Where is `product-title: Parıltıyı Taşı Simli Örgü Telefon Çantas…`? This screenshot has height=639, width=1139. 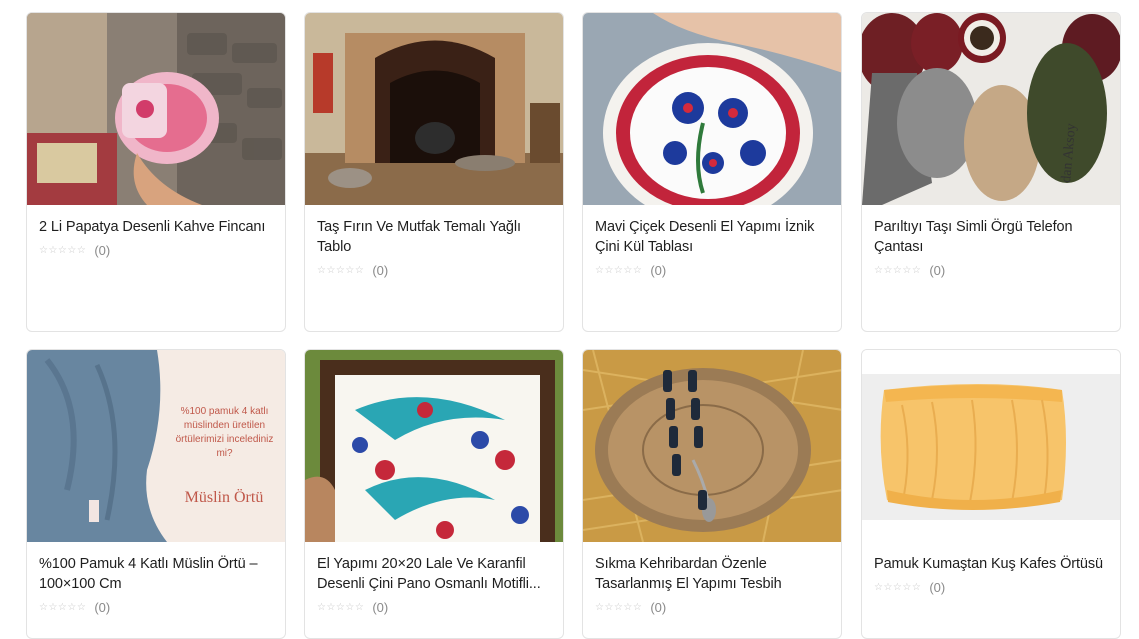 product-title: Parıltıyı Taşı Simli Örgü Telefon Çantas… is located at coordinates (991, 237).